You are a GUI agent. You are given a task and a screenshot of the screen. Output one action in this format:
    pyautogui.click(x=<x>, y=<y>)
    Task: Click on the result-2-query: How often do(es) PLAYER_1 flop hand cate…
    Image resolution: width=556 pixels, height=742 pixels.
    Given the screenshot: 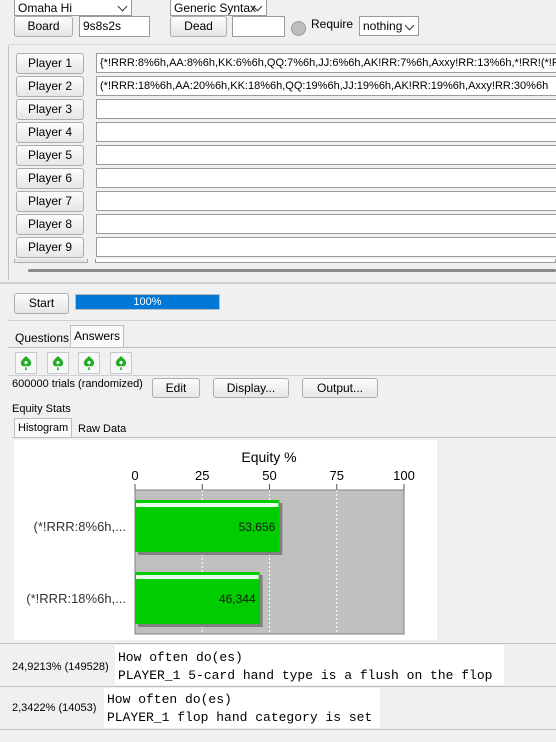 What is the action you would take?
    pyautogui.click(x=242, y=708)
    